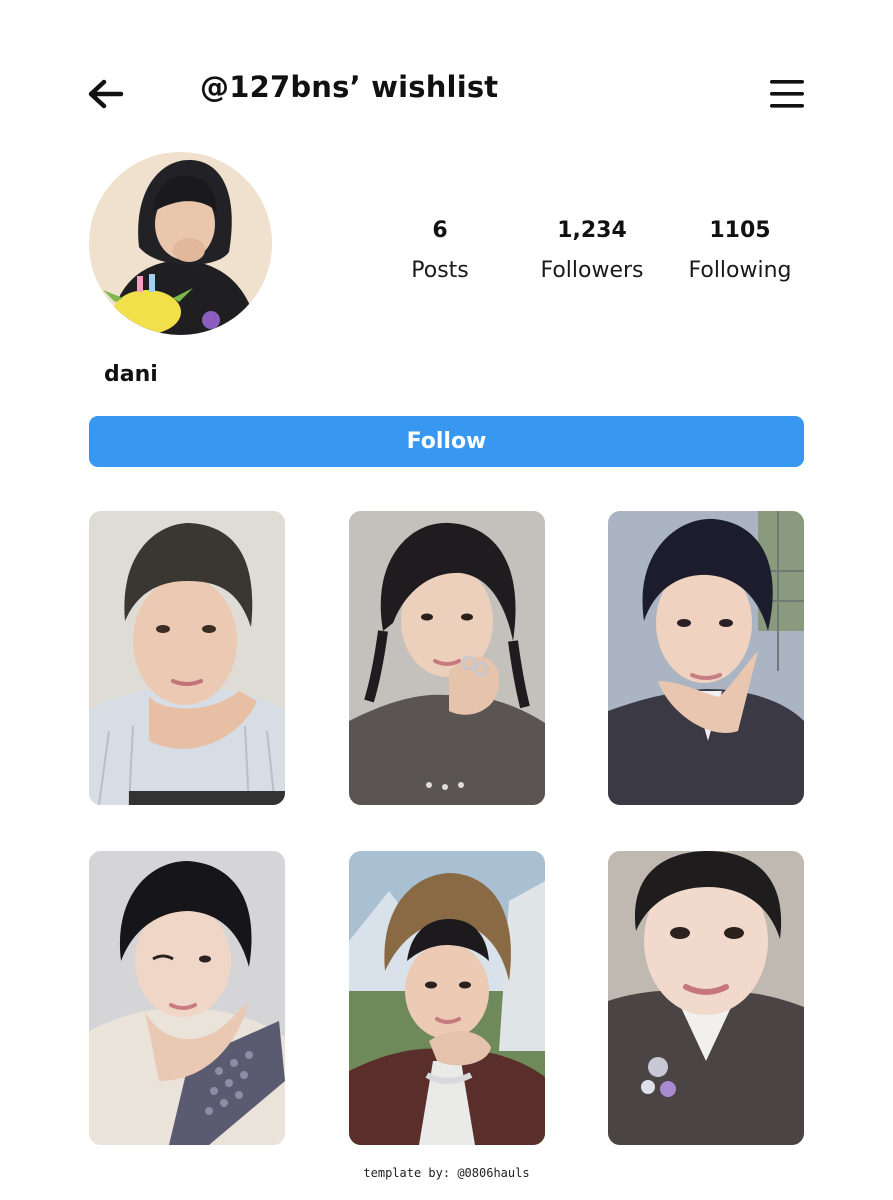 This screenshot has height=1200, width=893. What do you see at coordinates (446, 1173) in the screenshot?
I see `template-credit: template by: @0806hauls` at bounding box center [446, 1173].